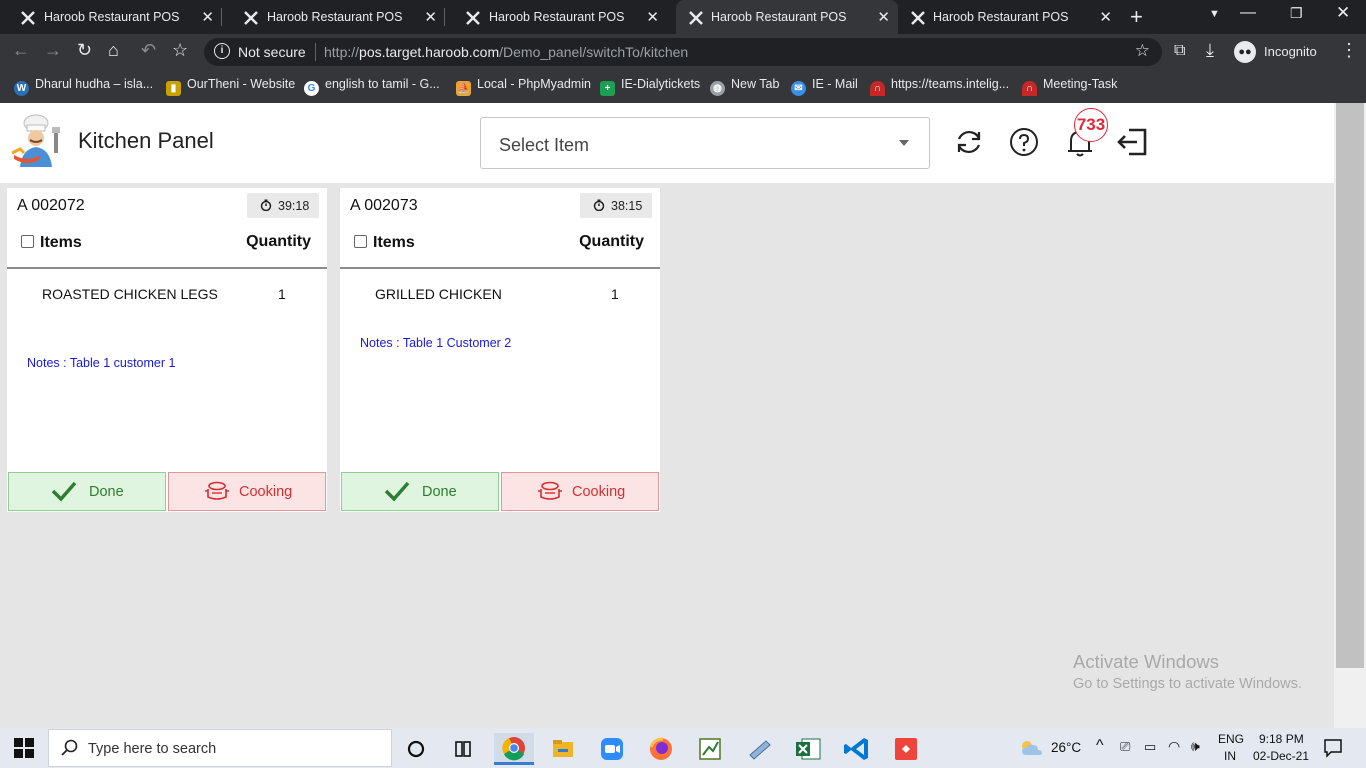 The height and width of the screenshot is (768, 1366). Describe the element at coordinates (1214, 14) in the screenshot. I see `tab-search-icon: ▼` at that location.